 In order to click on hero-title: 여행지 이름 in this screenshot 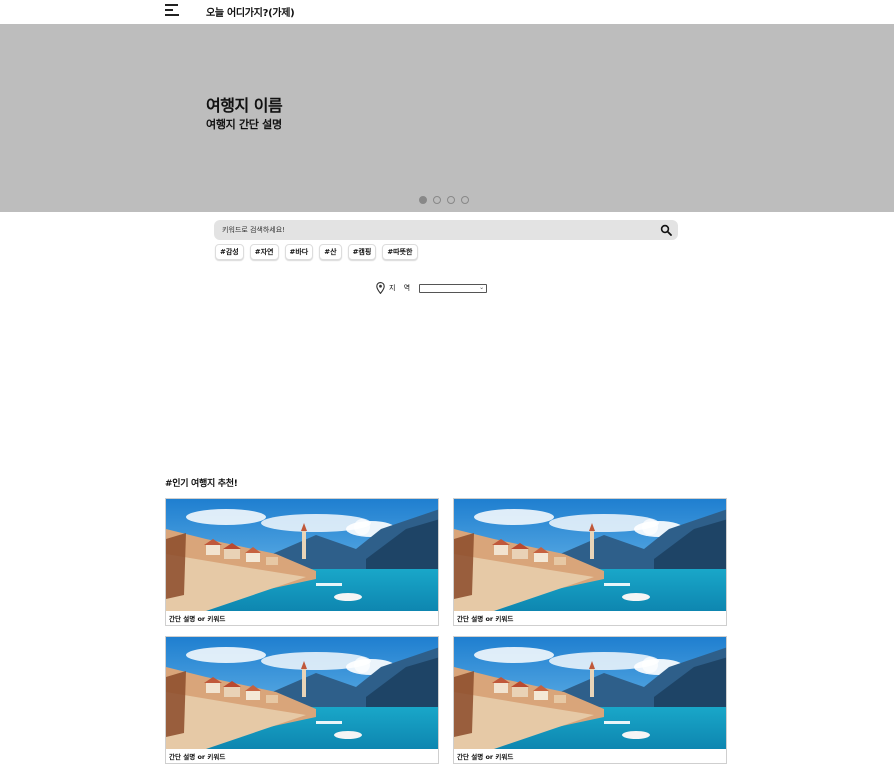, I will do `click(244, 105)`.